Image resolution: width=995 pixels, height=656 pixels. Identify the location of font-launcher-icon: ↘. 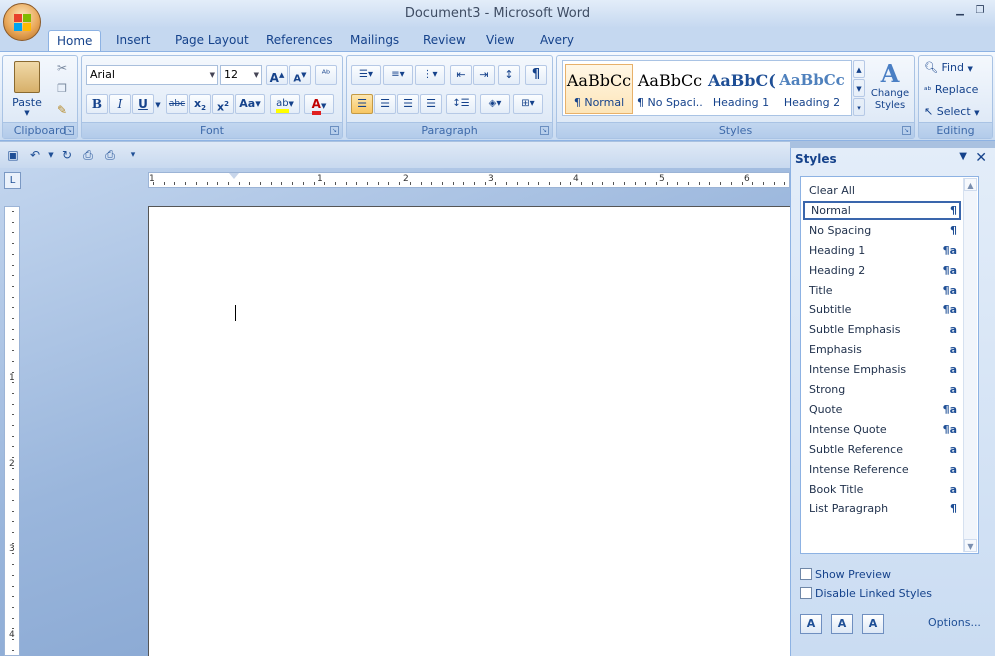
(334, 130).